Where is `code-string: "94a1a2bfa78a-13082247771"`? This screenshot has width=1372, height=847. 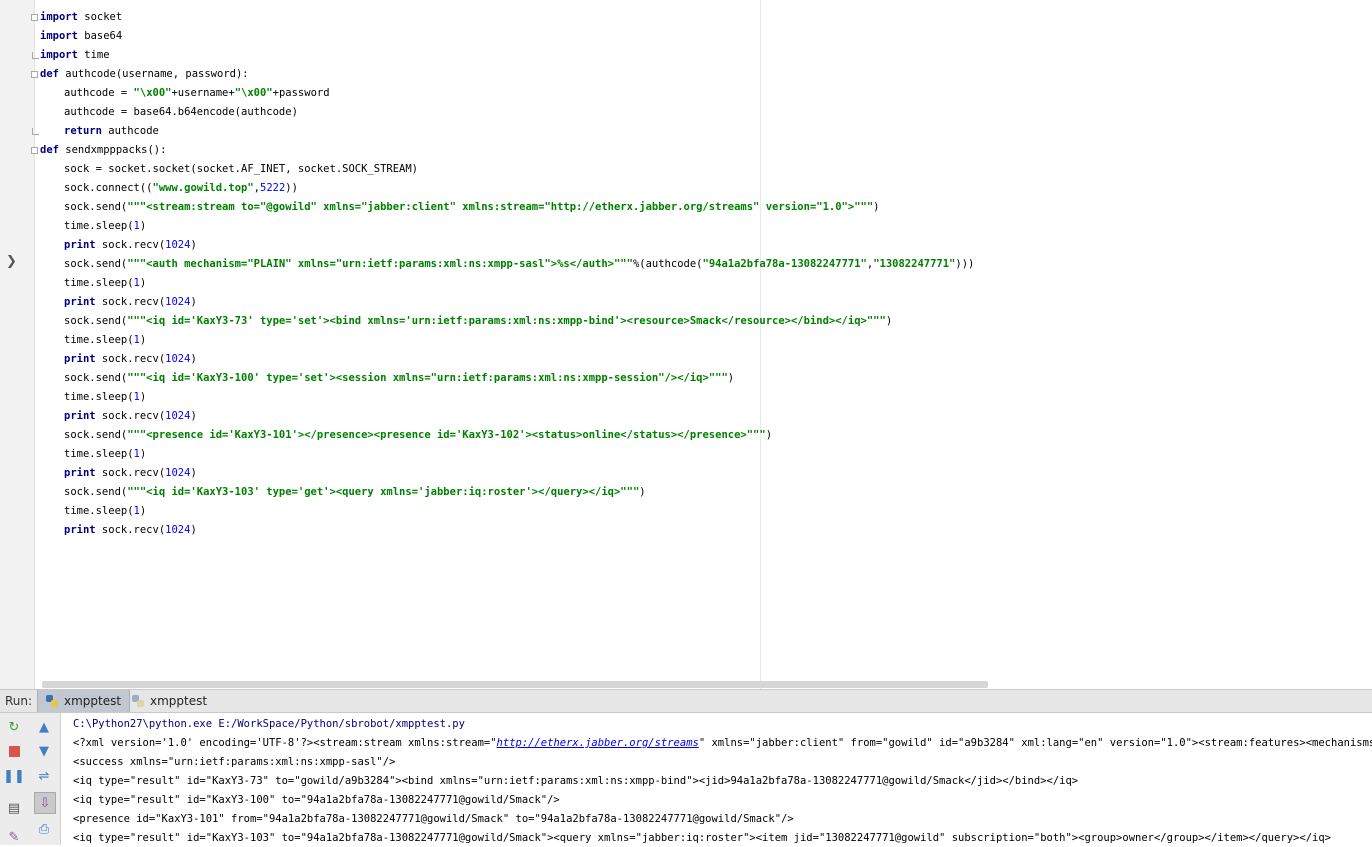
code-string: "94a1a2bfa78a-13082247771" is located at coordinates (784, 264).